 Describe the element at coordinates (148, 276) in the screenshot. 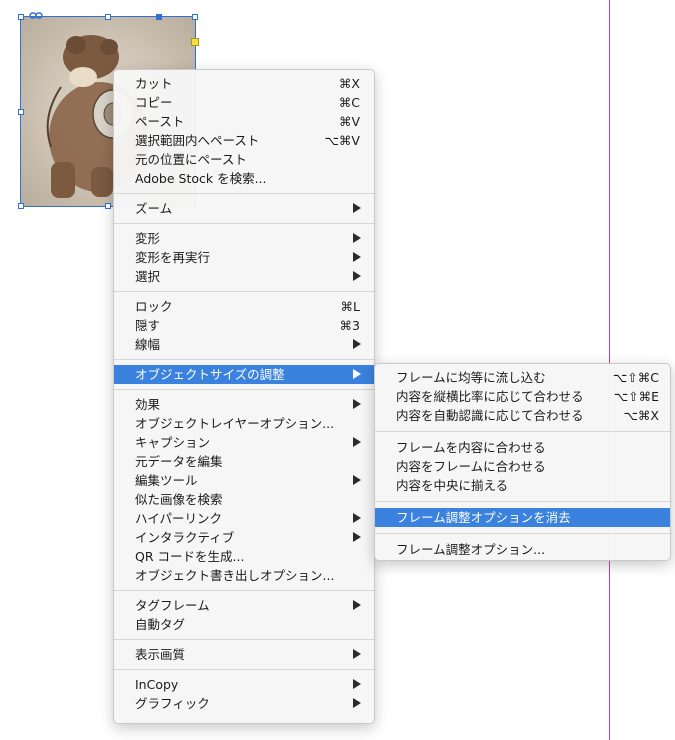

I see `menu-item-label: 選択` at that location.